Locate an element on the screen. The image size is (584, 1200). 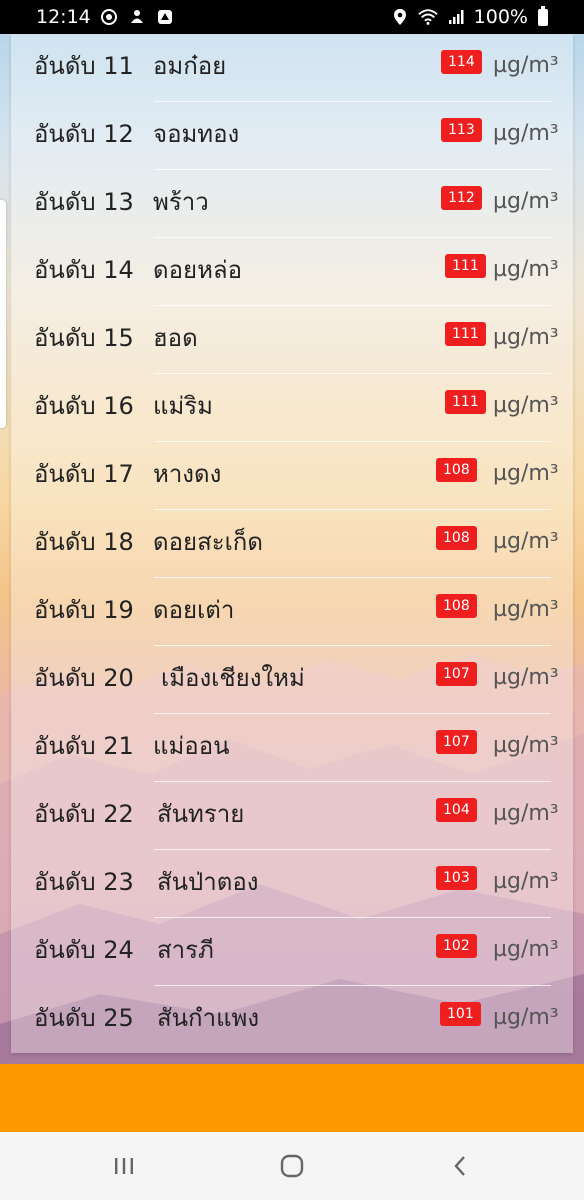
rank-label: อันดับ 24 is located at coordinates (84, 950).